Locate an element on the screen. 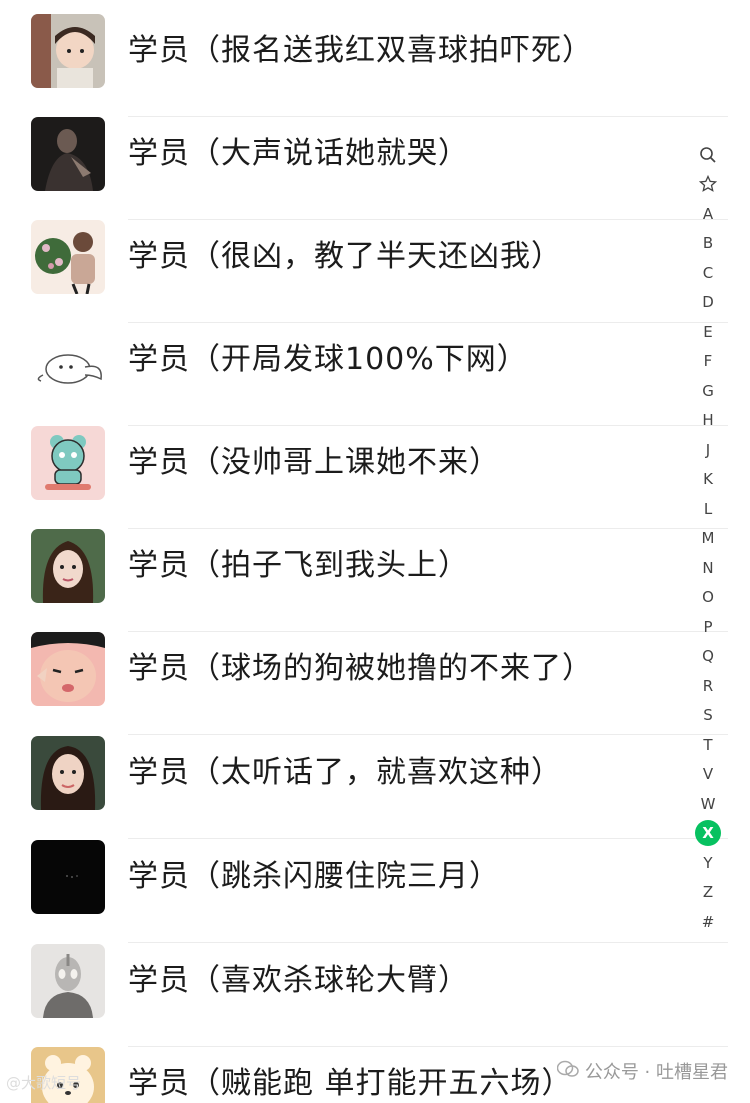 Image resolution: width=750 pixels, height=1103 pixels. cartoon-rabbit-avatar is located at coordinates (68, 360).